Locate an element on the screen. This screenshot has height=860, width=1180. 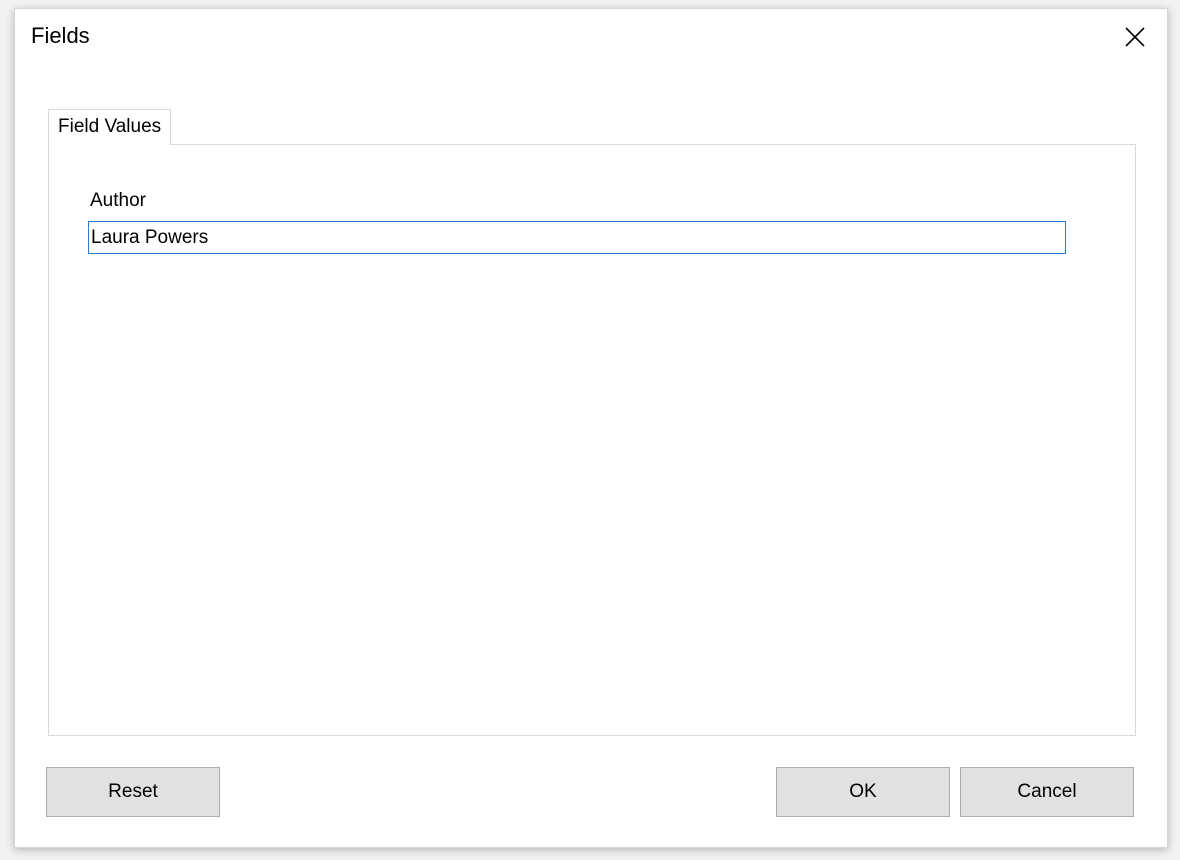
close-icon is located at coordinates (1135, 37).